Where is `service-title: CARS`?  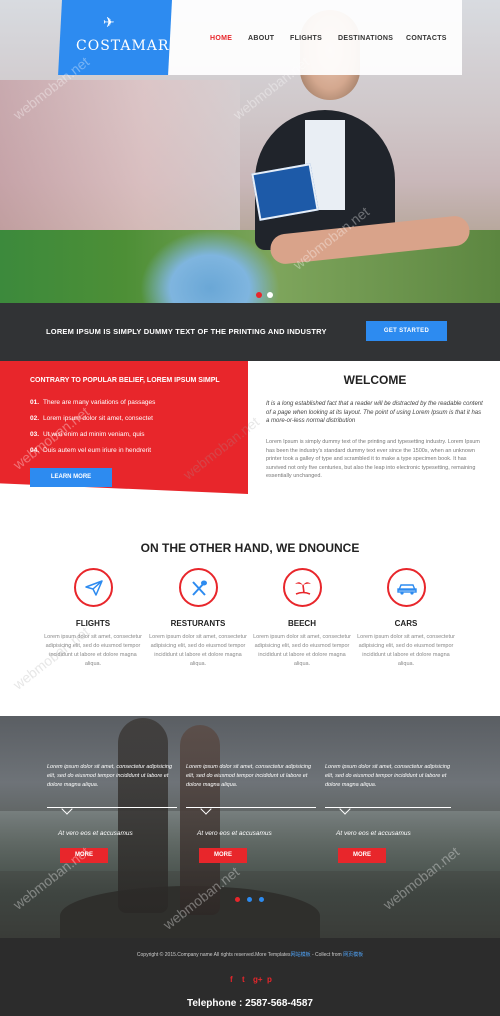
service-title: CARS is located at coordinates (406, 623).